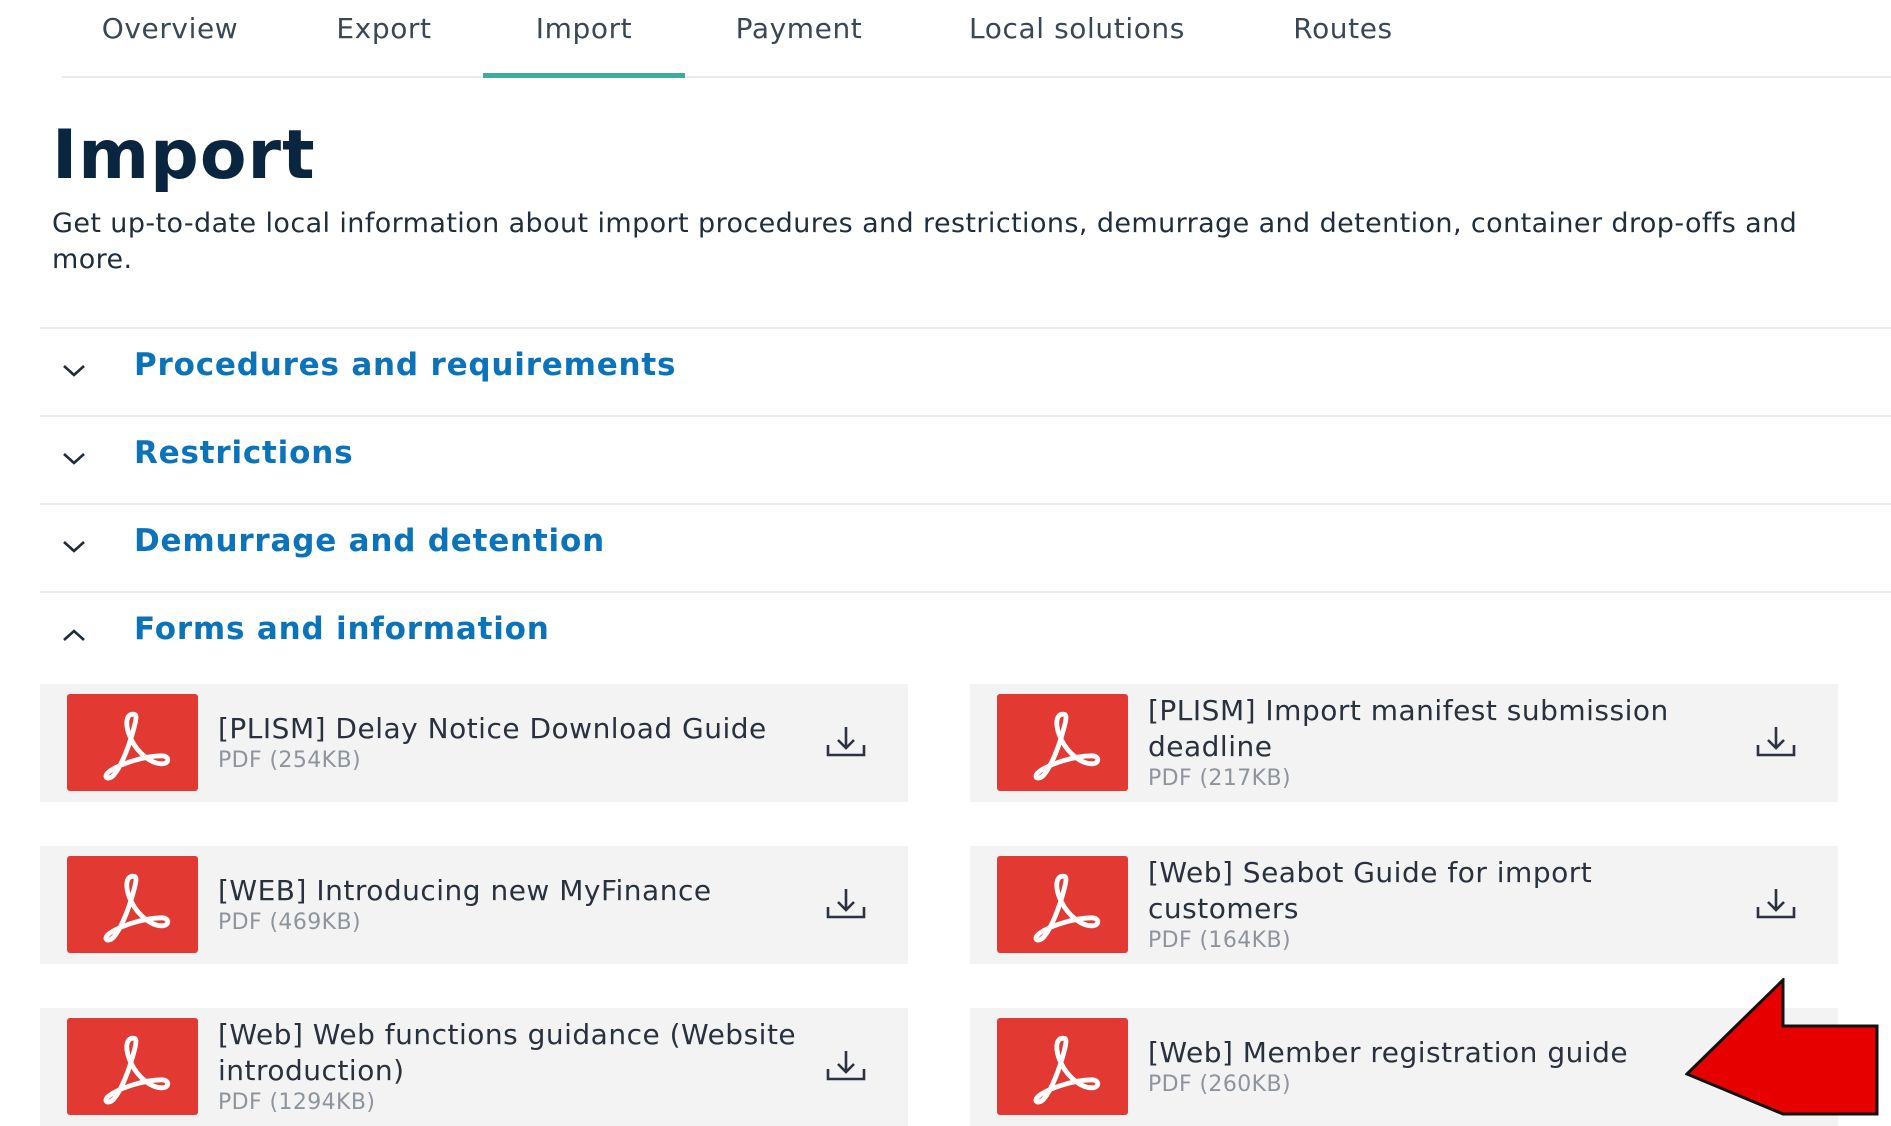 Image resolution: width=1891 pixels, height=1126 pixels. What do you see at coordinates (369, 541) in the screenshot?
I see `accordion-label: Demurrage and detention` at bounding box center [369, 541].